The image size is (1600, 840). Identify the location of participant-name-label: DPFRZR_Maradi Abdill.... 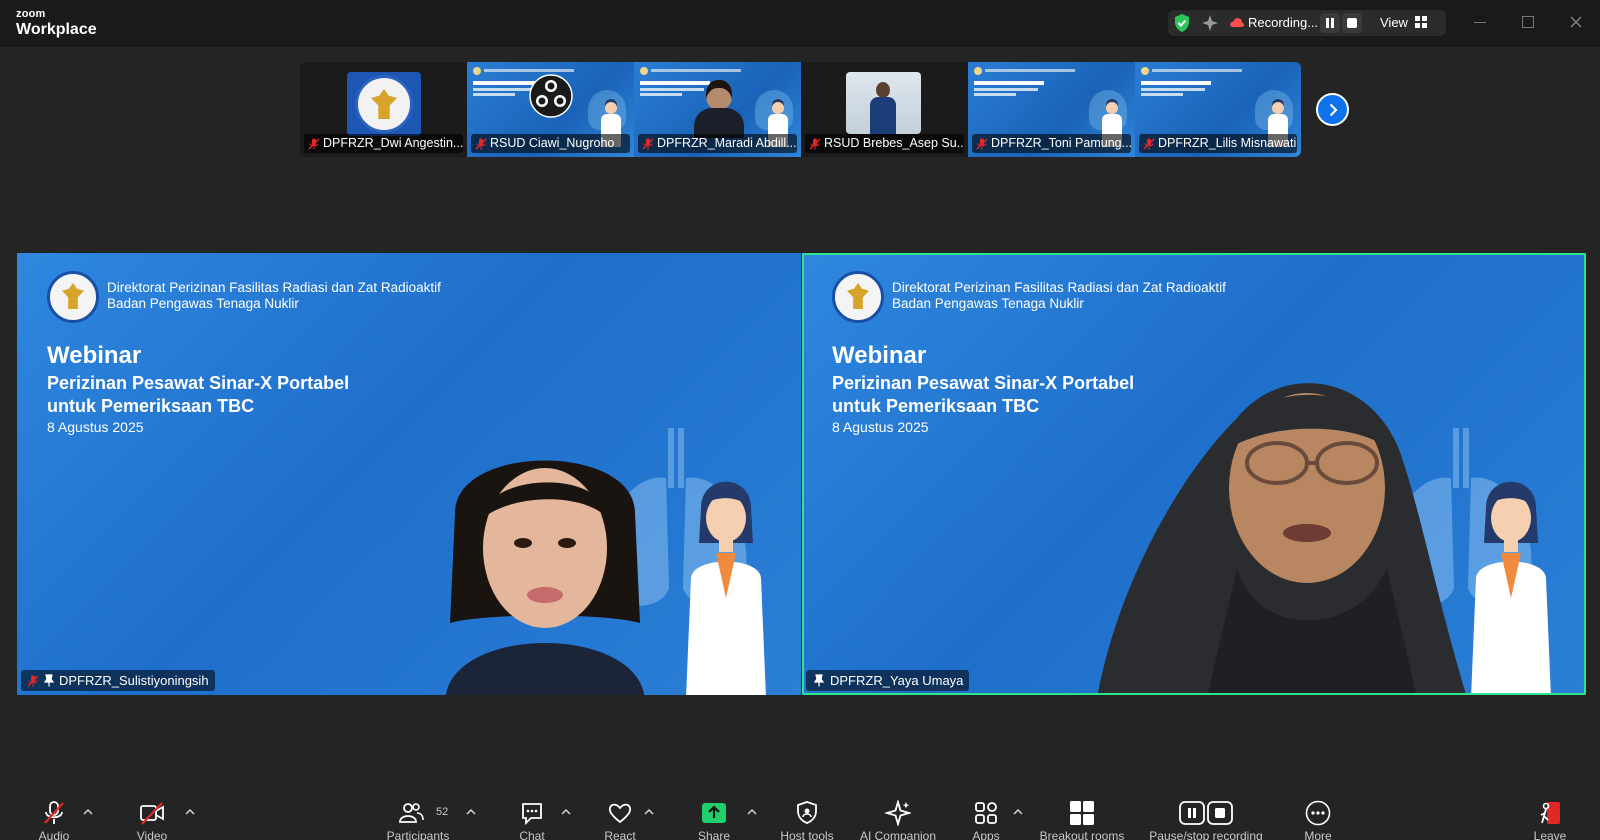
(717, 143).